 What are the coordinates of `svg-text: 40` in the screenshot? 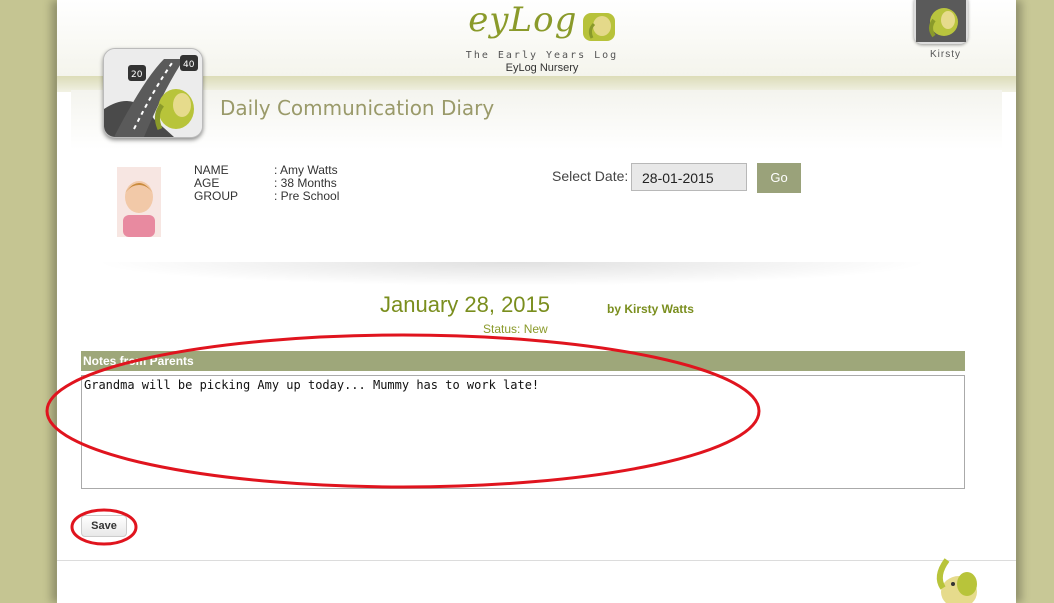 It's located at (189, 65).